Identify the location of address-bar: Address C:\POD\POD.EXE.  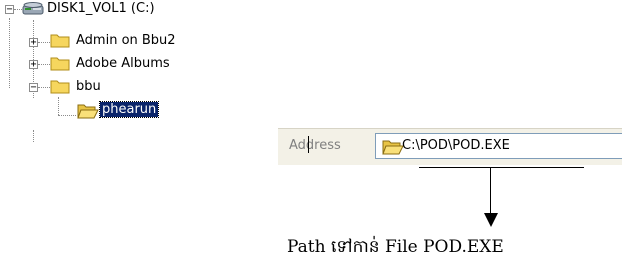
(450, 146).